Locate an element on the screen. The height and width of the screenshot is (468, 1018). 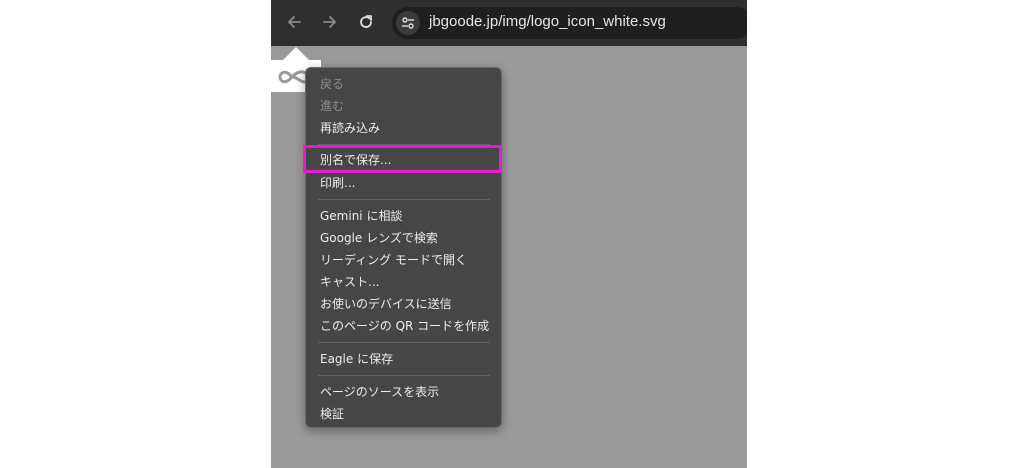
menu-item-gemini: Gemini に相談 is located at coordinates (361, 216).